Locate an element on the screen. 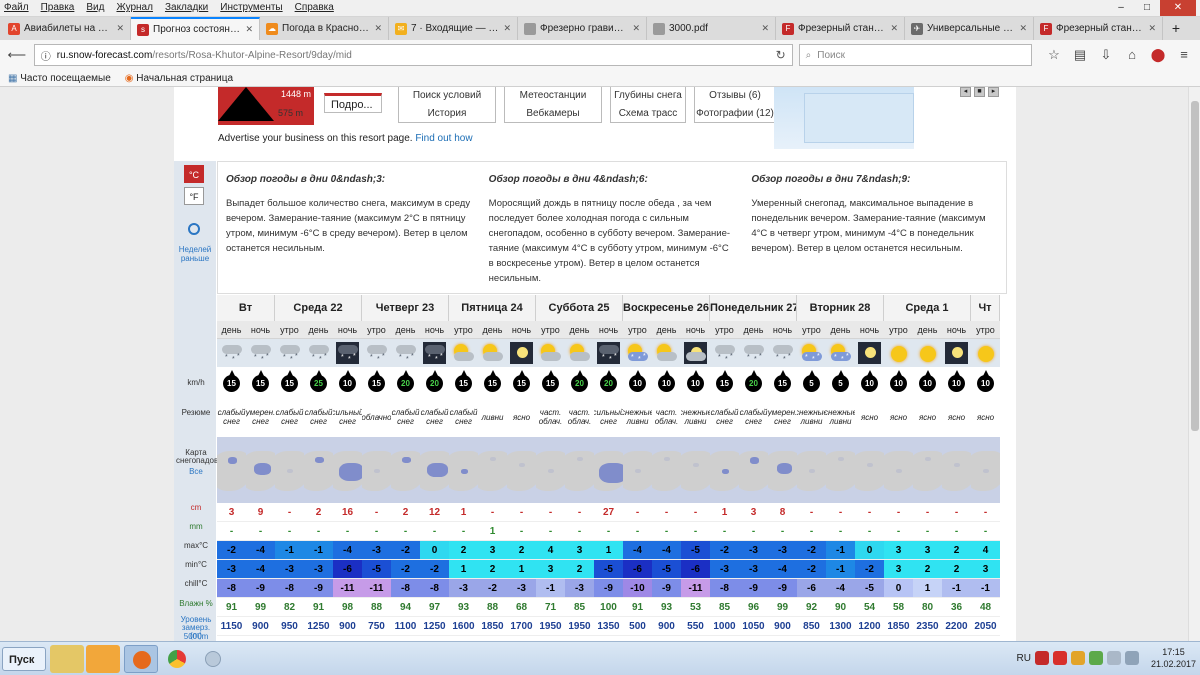  volume-icon is located at coordinates (1131, 658).